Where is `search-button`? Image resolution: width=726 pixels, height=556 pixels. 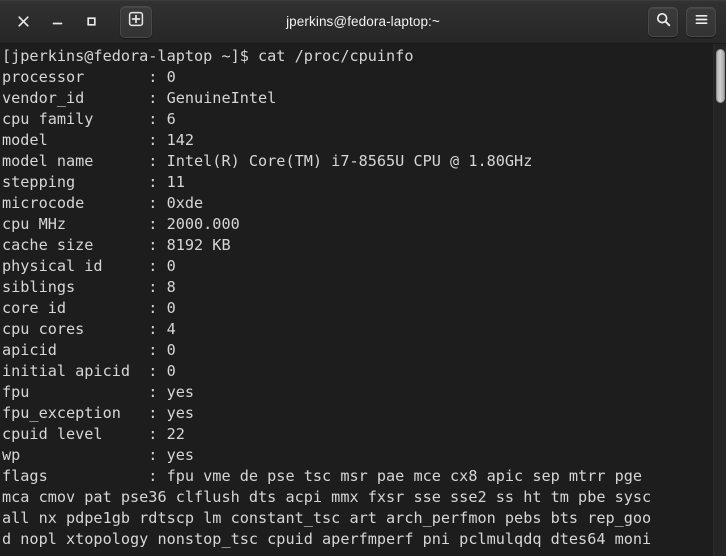
search-button is located at coordinates (663, 22).